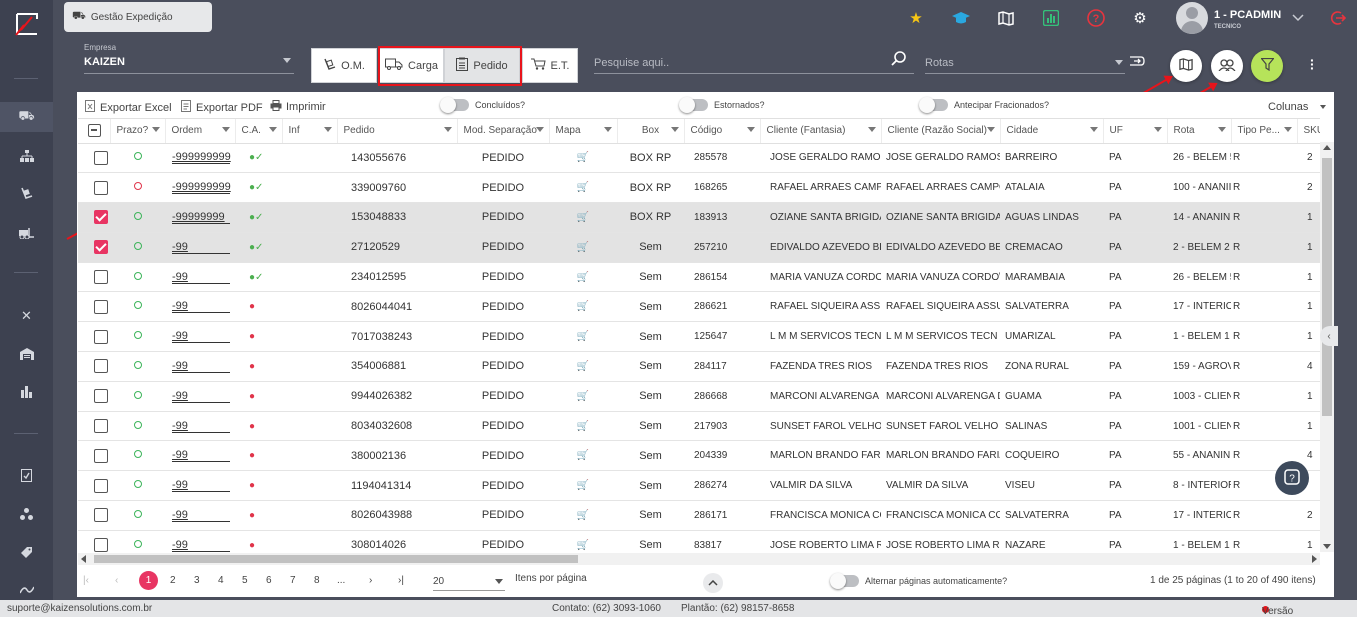 Image resolution: width=1357 pixels, height=617 pixels. What do you see at coordinates (821, 131) in the screenshot?
I see `column-header: Cliente (Fantasia)` at bounding box center [821, 131].